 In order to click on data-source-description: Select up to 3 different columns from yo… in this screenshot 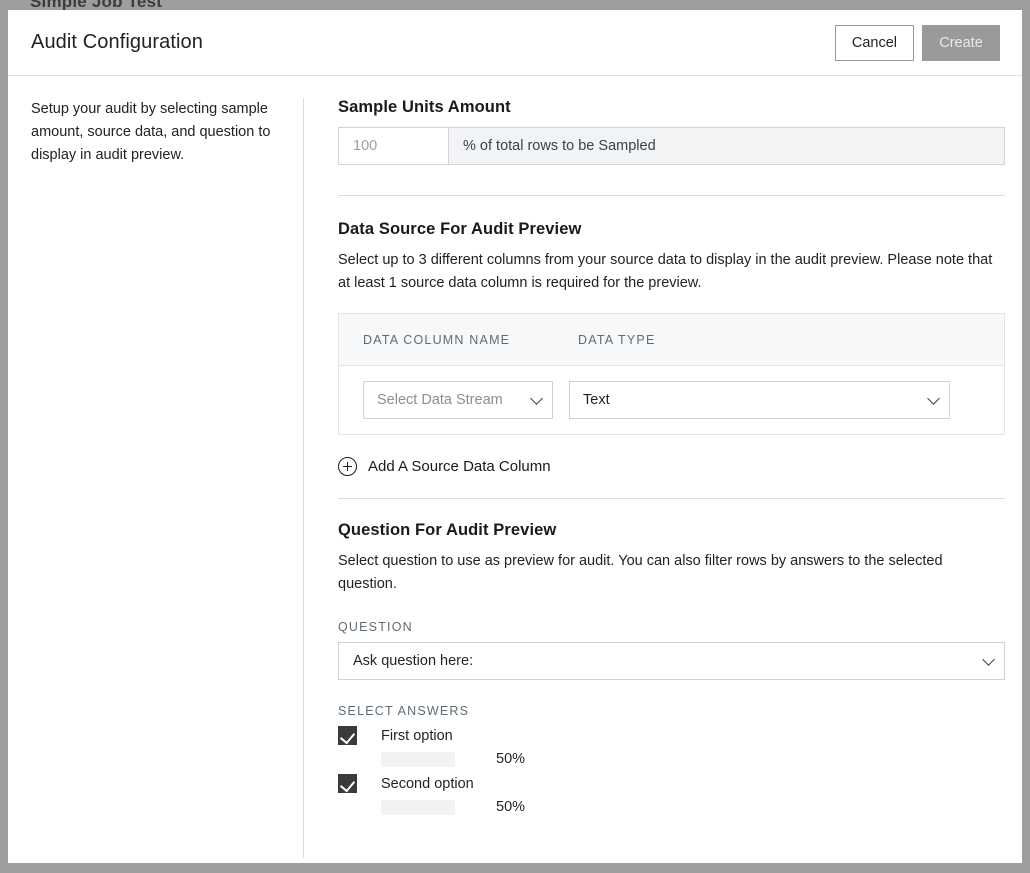, I will do `click(665, 271)`.